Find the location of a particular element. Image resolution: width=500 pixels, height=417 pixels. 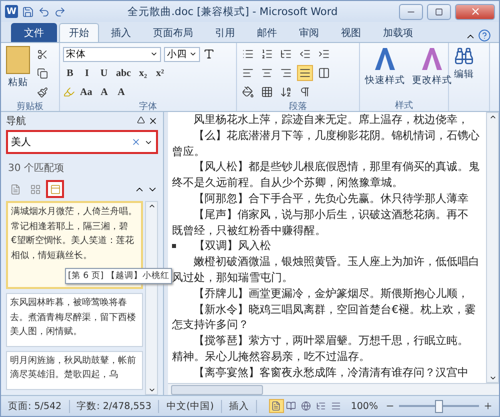

match-count: 30 个匹配项 is located at coordinates (36, 169).